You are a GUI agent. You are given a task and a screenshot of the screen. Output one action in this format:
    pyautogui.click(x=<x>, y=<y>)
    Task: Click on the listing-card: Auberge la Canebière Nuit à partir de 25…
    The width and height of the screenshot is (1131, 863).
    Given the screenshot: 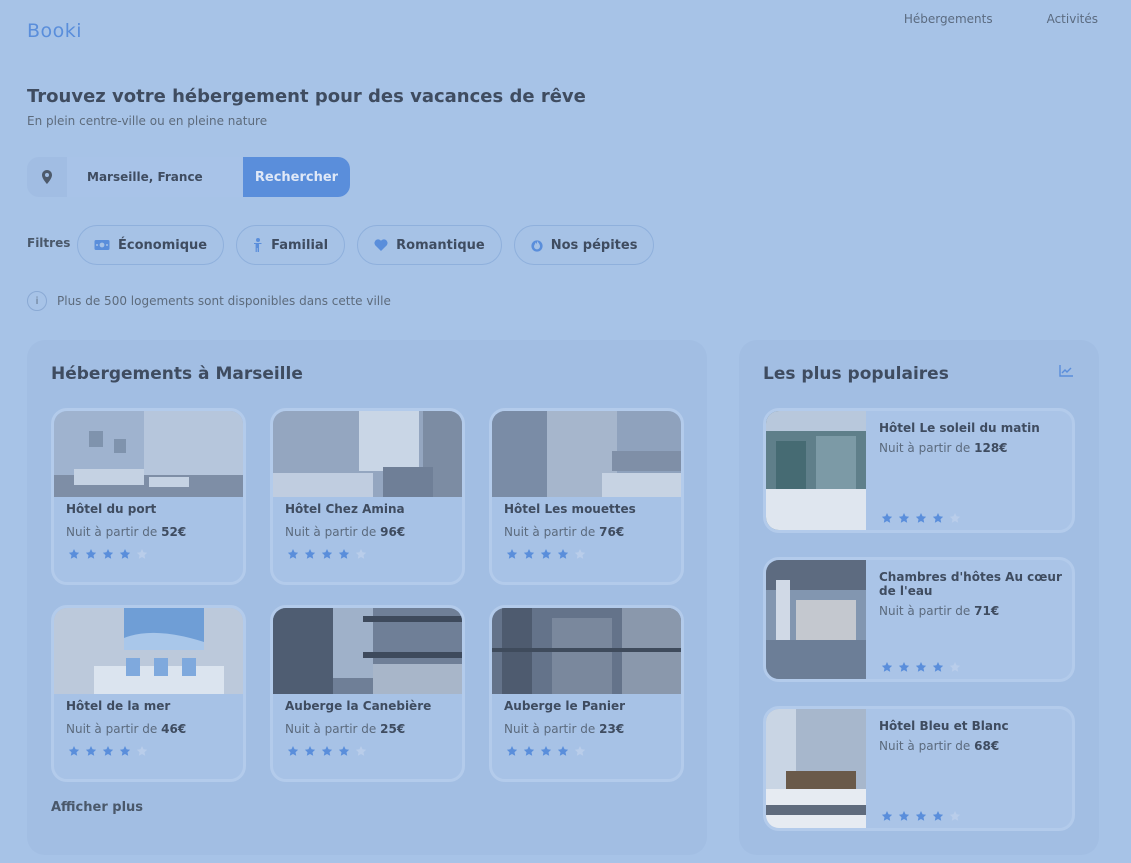 What is the action you would take?
    pyautogui.click(x=367, y=693)
    